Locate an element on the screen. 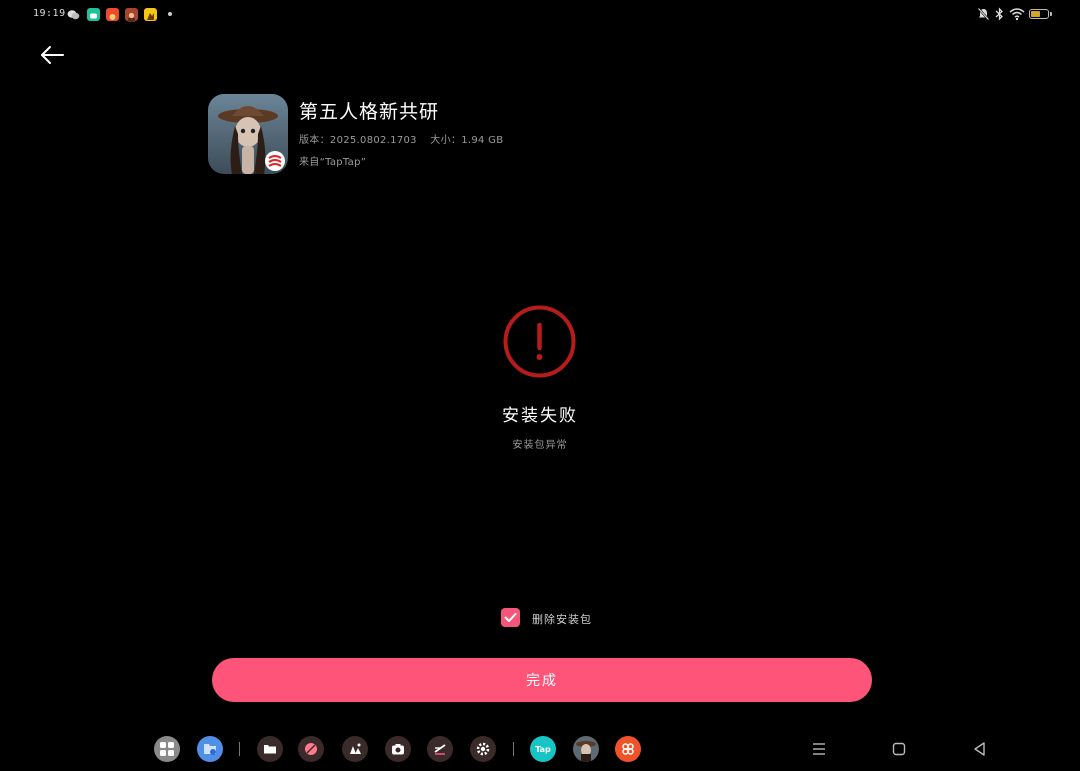  done-button: 完成 is located at coordinates (542, 680).